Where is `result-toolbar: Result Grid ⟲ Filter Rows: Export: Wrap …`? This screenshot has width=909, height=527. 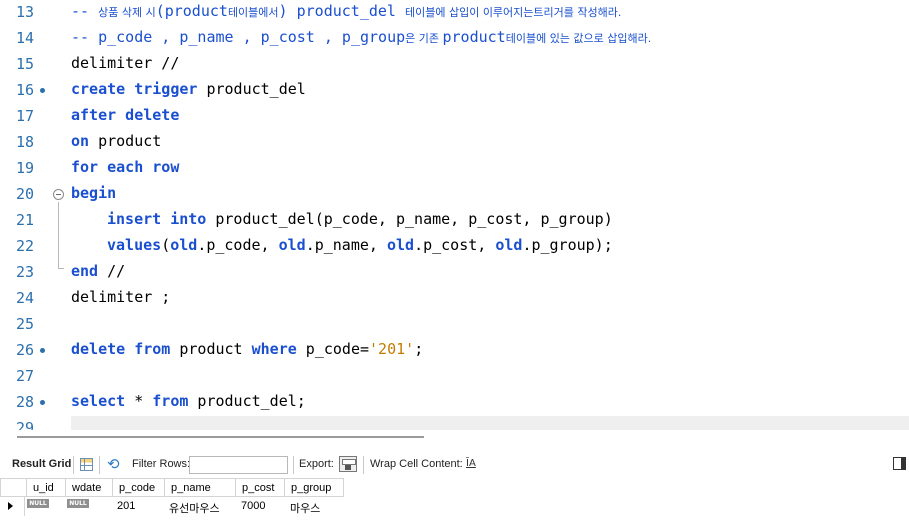
result-toolbar: Result Grid ⟲ Filter Rows: Export: Wrap … is located at coordinates (454, 465).